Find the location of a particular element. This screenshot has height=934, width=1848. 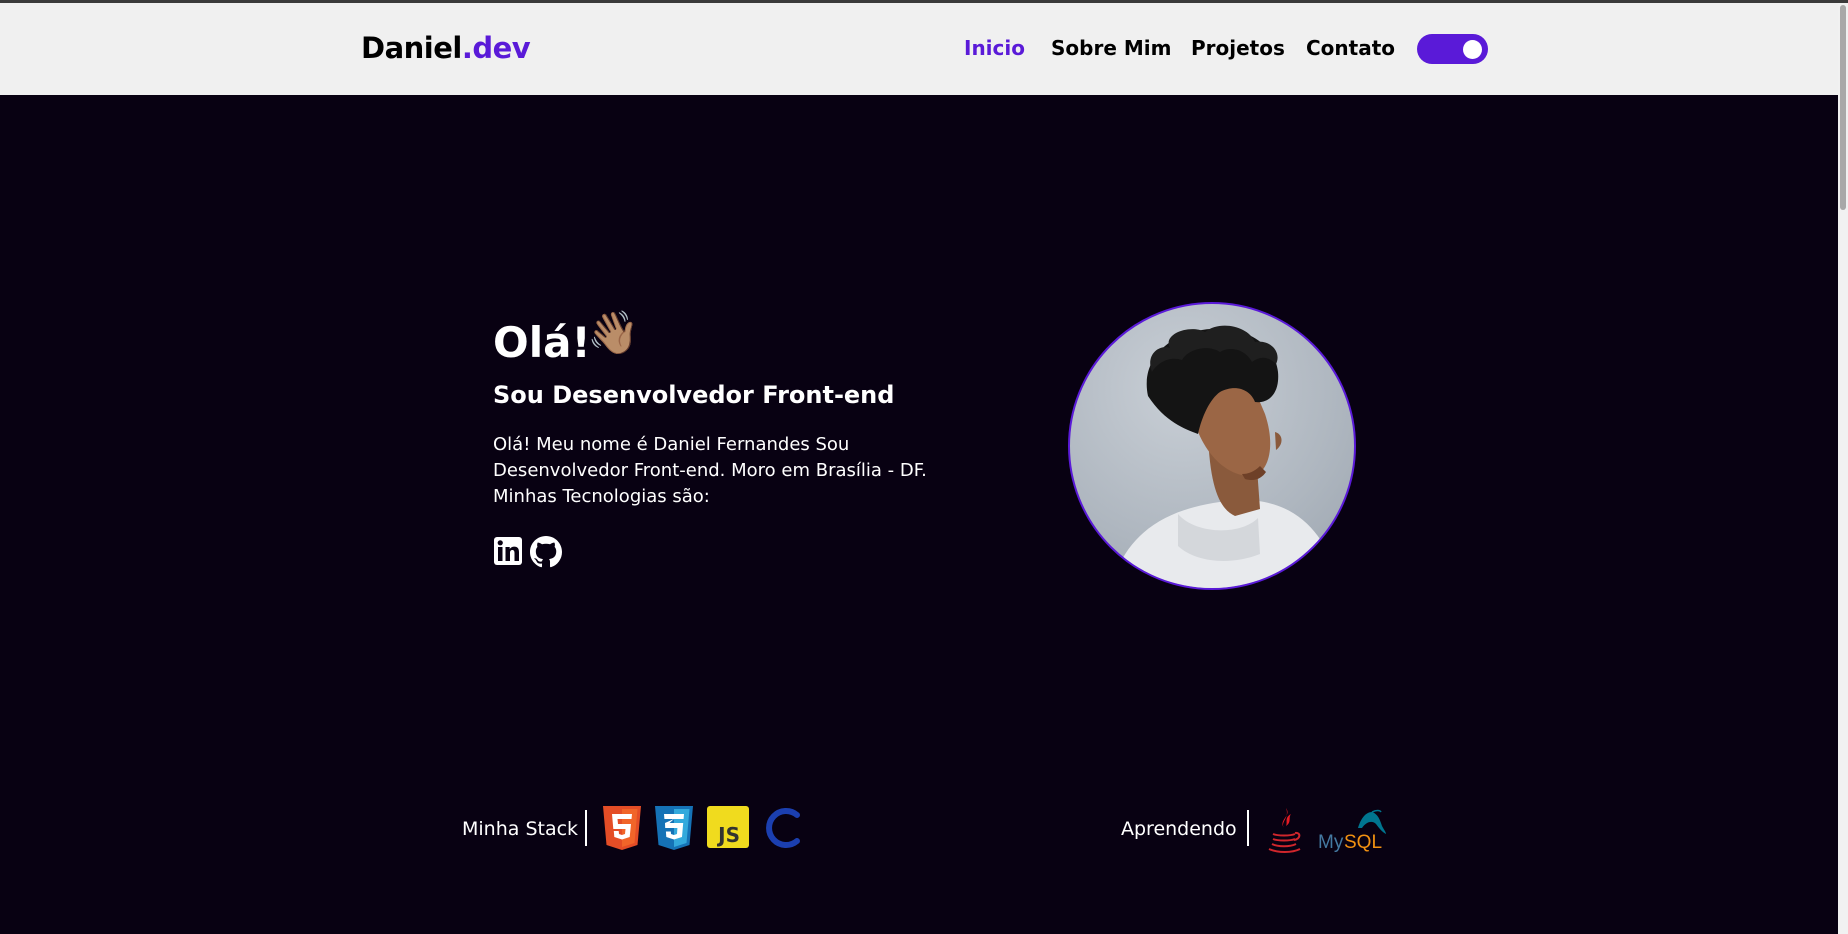

scrollbar-thumb is located at coordinates (1843, 107).